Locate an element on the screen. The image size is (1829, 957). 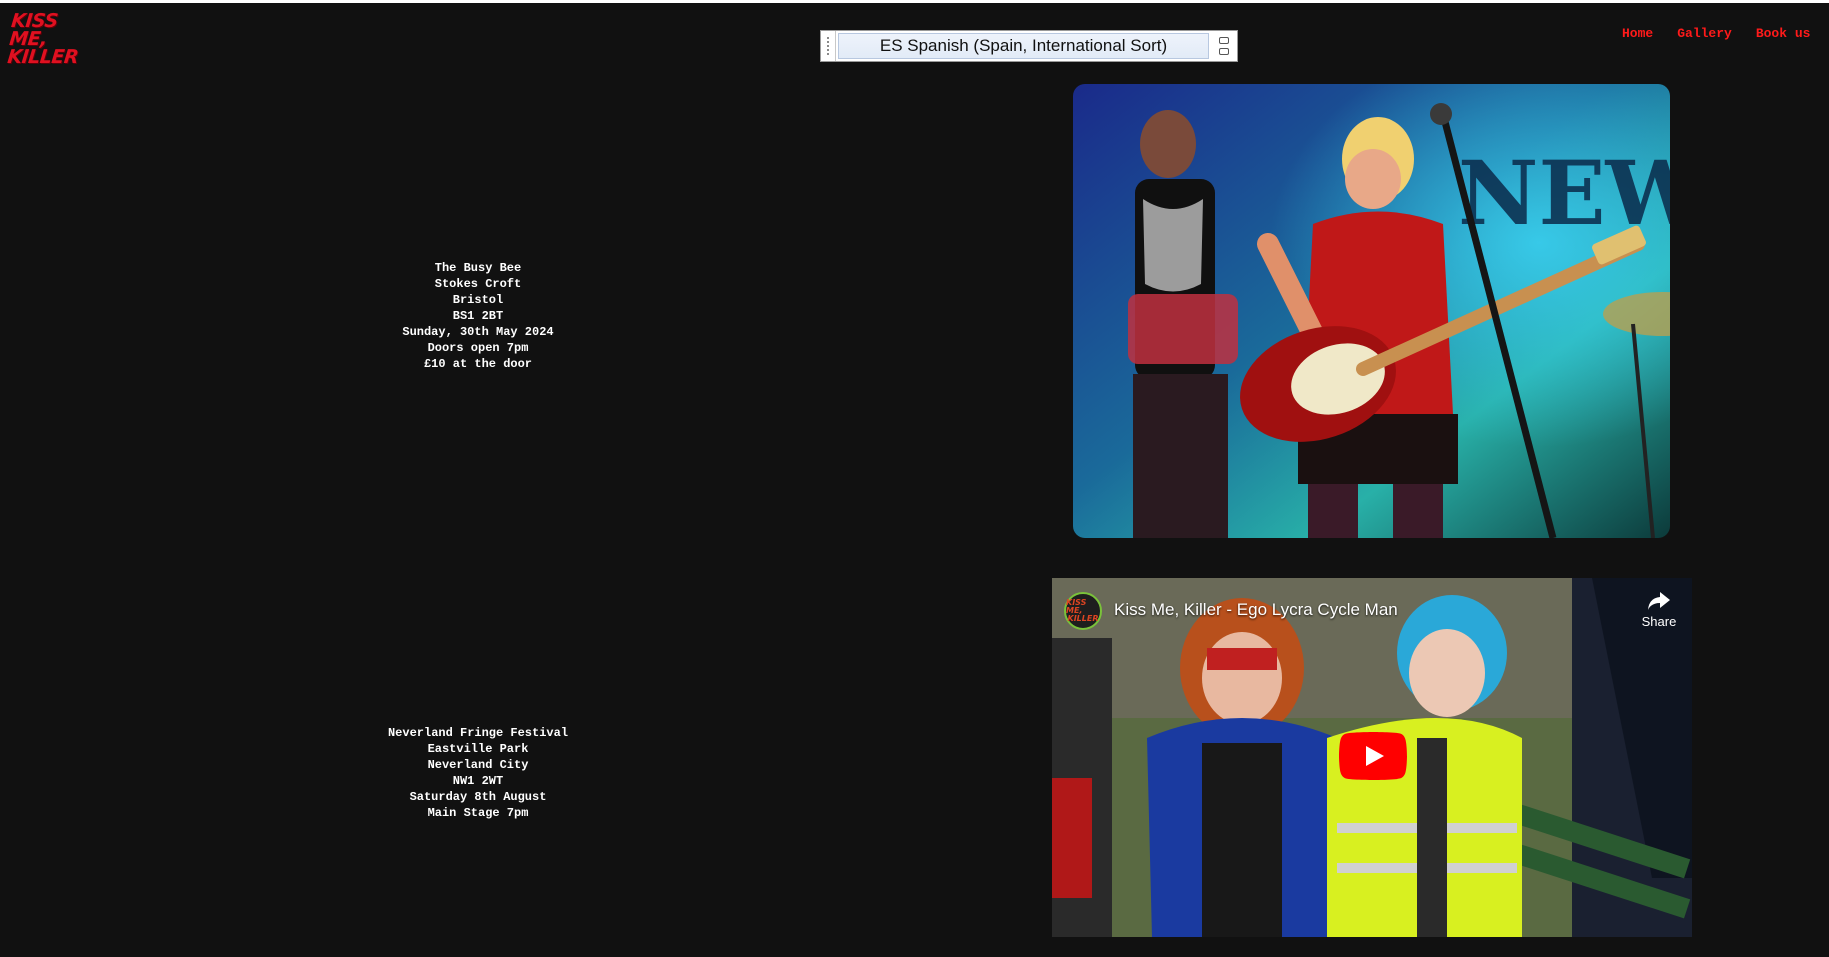
event-time: Doors open 7pm is located at coordinates (478, 348).